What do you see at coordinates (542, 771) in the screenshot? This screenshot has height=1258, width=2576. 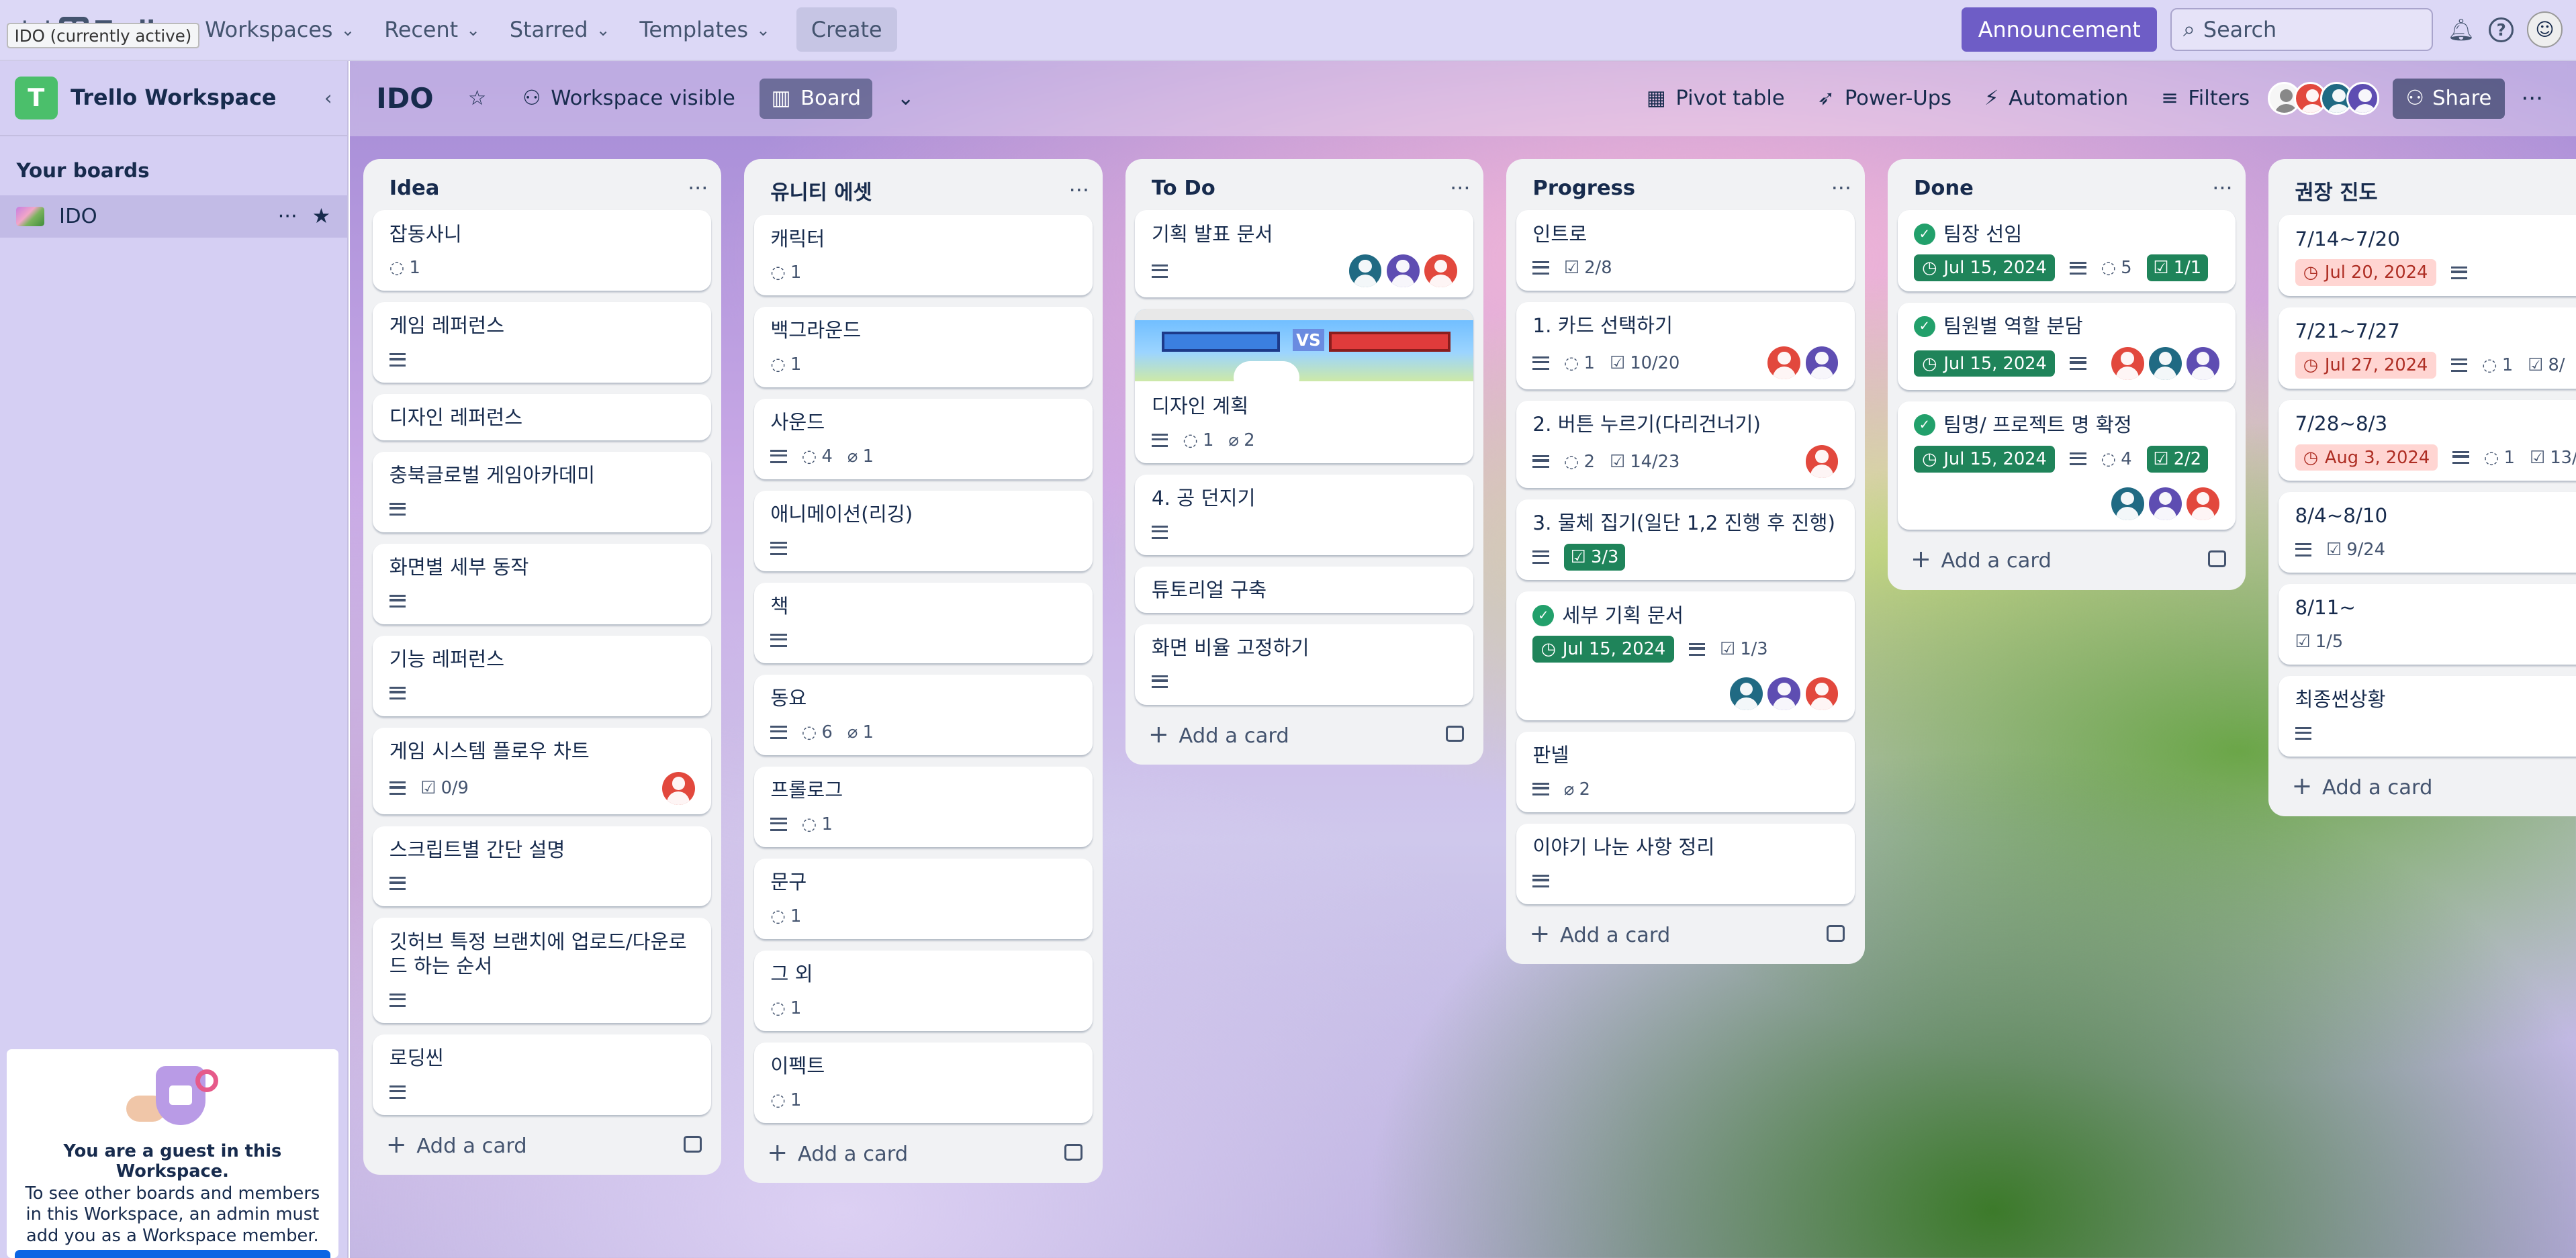 I see `card: 게임 시스템 플로우 차트 ☑ 0/9` at bounding box center [542, 771].